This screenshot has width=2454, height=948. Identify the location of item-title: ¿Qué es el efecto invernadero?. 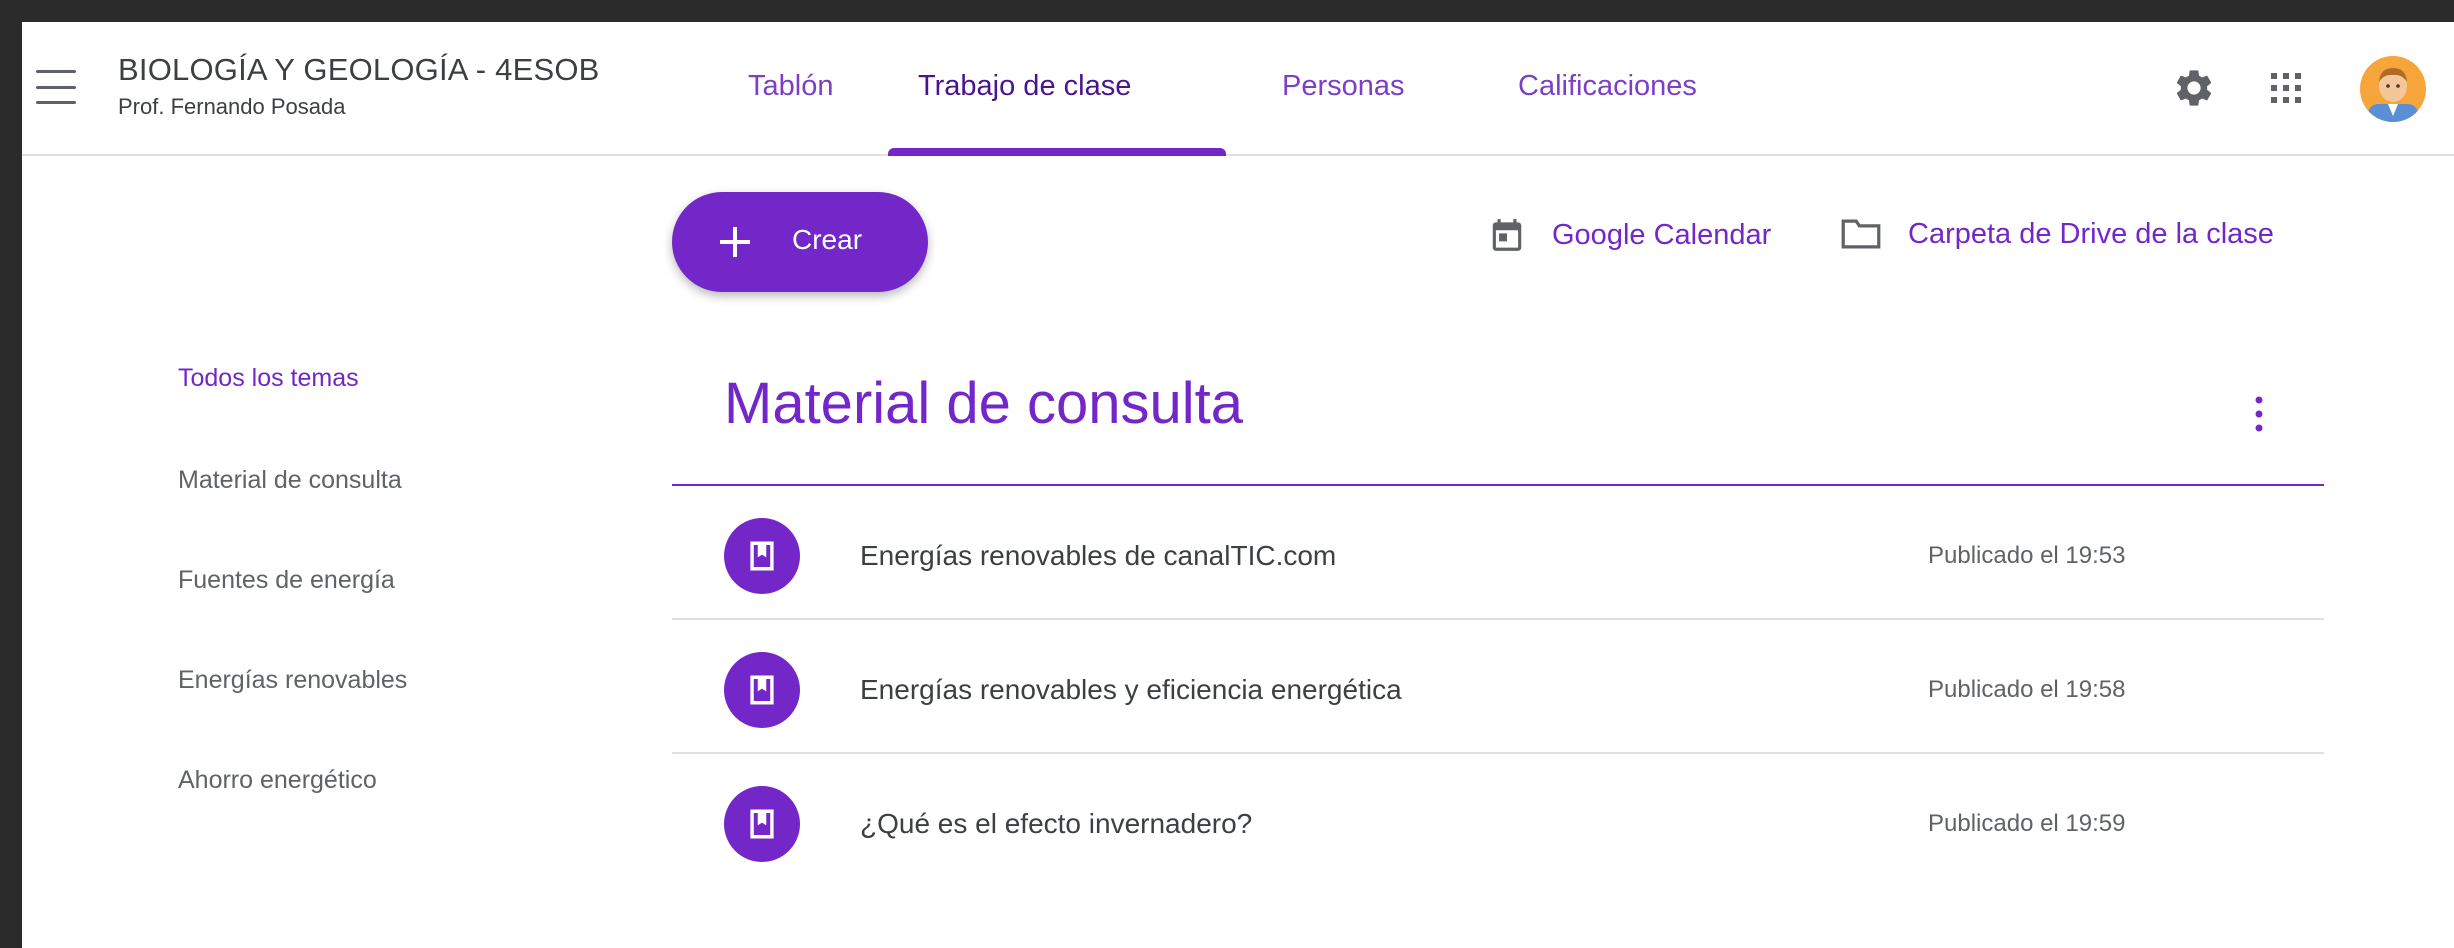
(1056, 823).